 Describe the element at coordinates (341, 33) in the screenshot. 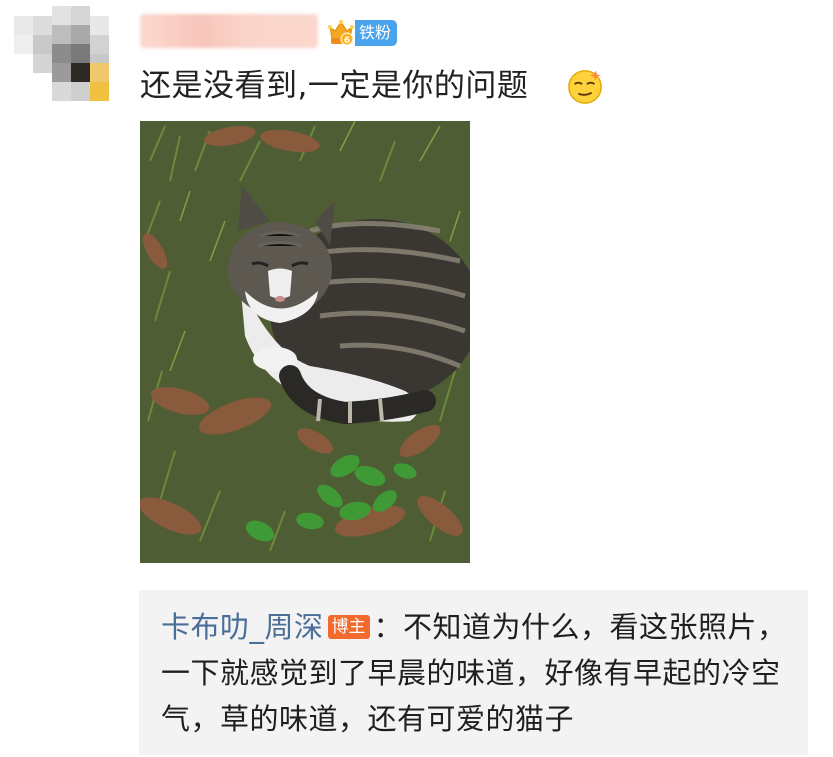

I see `crown-level-badge-icon: 6` at that location.